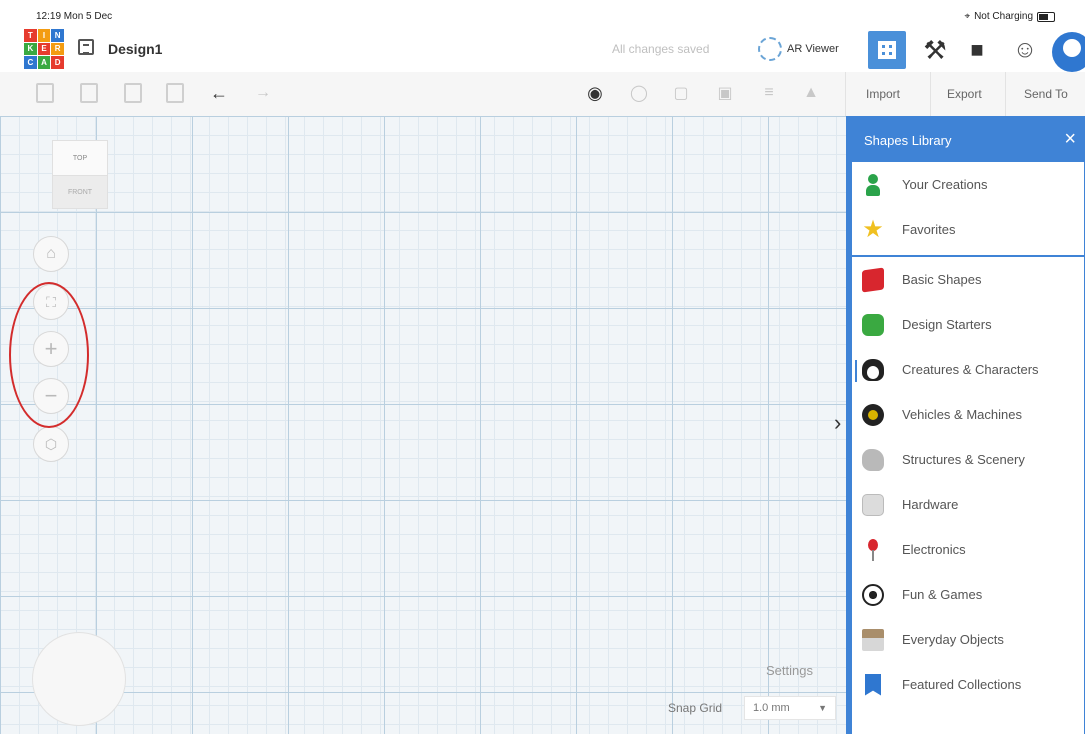 This screenshot has width=1085, height=734. Describe the element at coordinates (1070, 139) in the screenshot. I see `close-icon: ×` at that location.